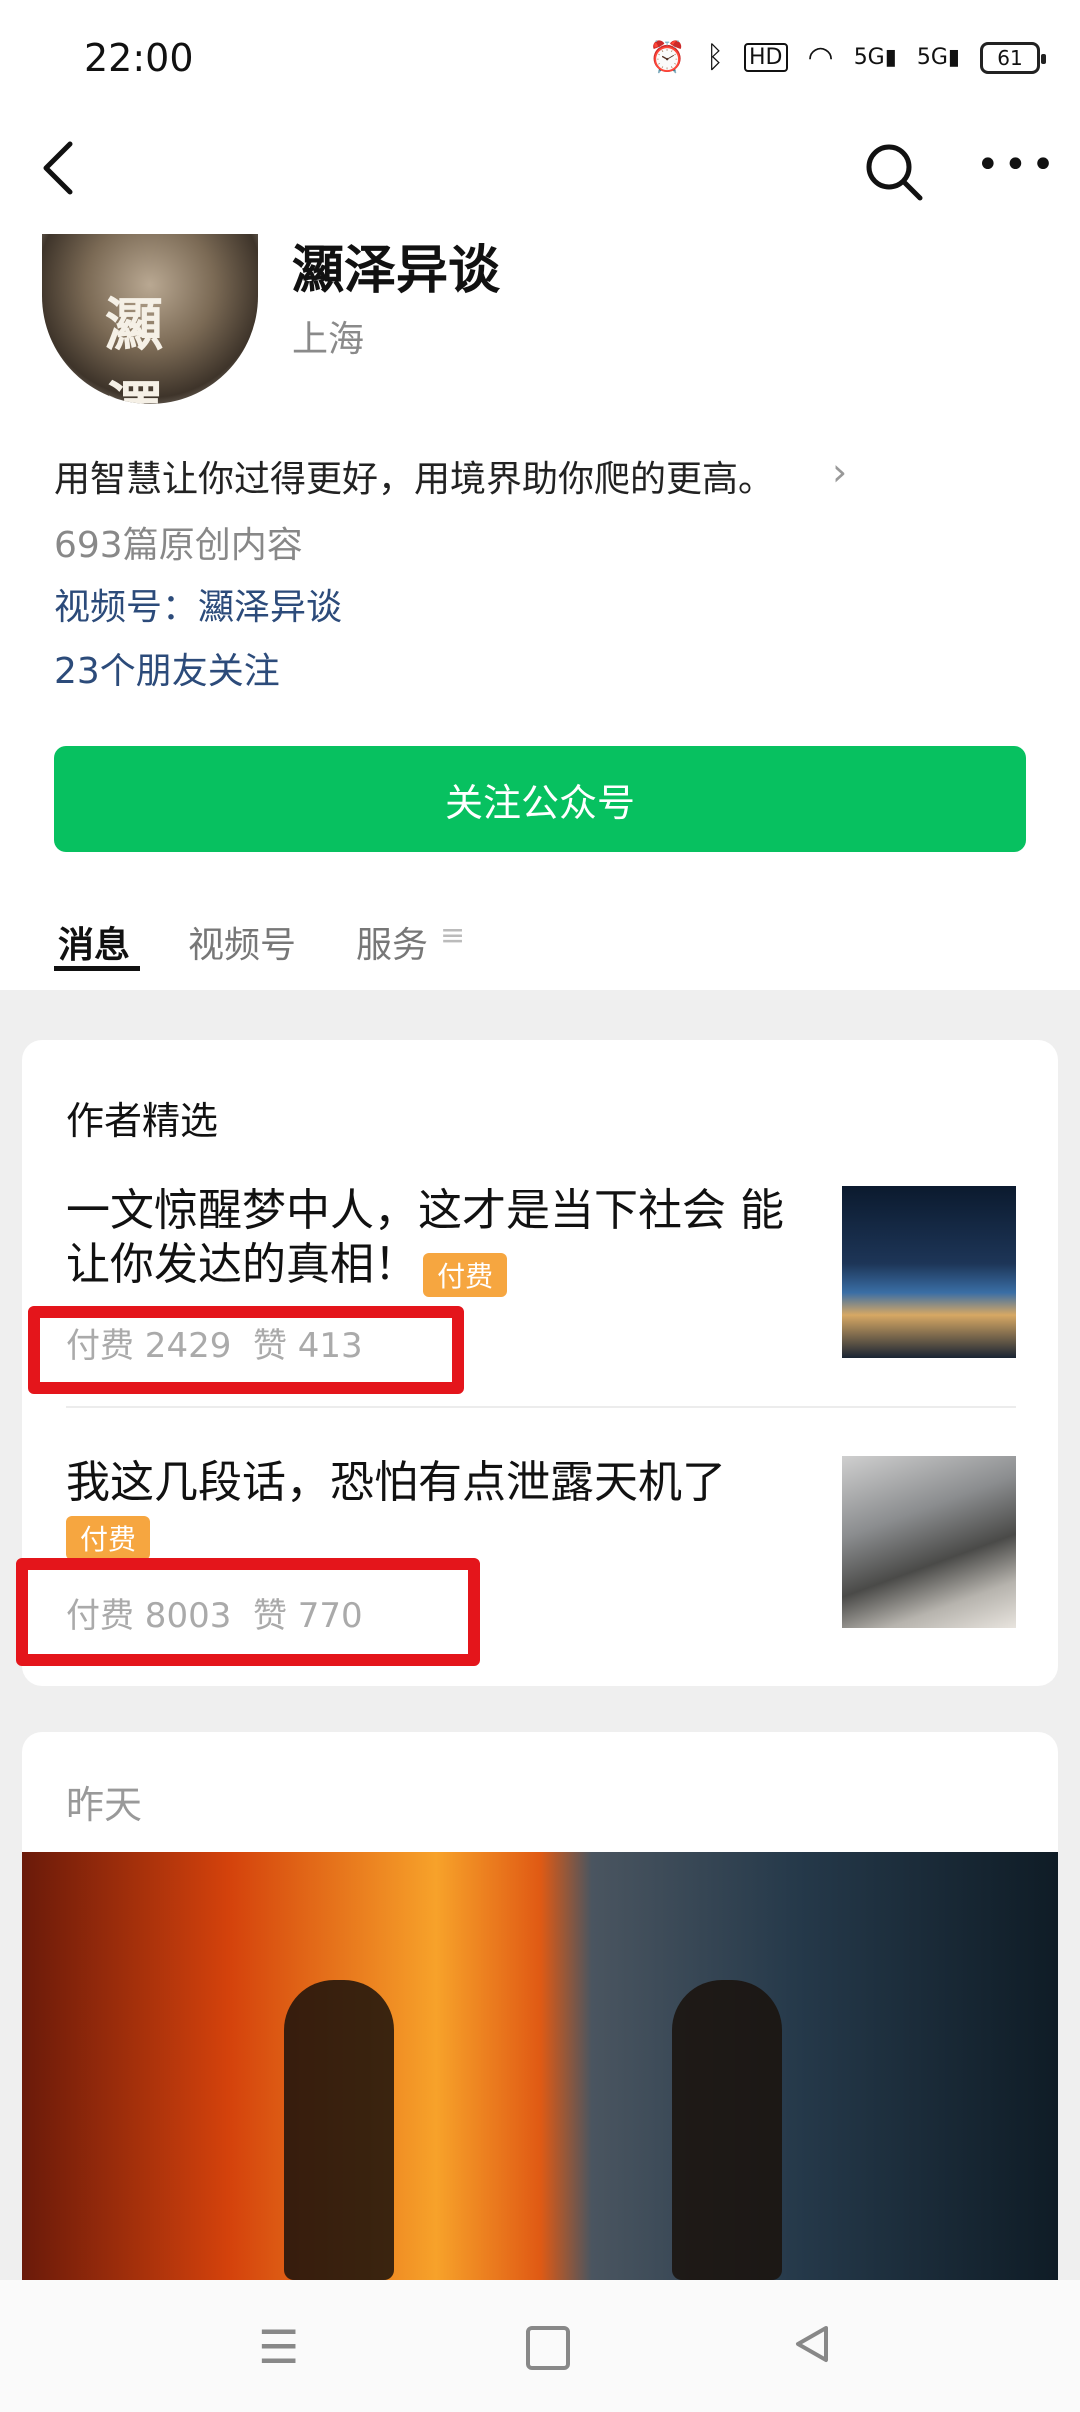 The height and width of the screenshot is (2412, 1080). Describe the element at coordinates (541, 1407) in the screenshot. I see `divider` at that location.